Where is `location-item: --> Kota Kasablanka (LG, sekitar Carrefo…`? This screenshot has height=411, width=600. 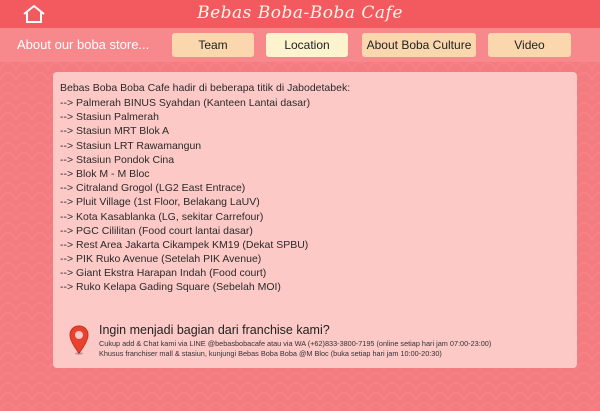 location-item: --> Kota Kasablanka (LG, sekitar Carrefo… is located at coordinates (162, 216).